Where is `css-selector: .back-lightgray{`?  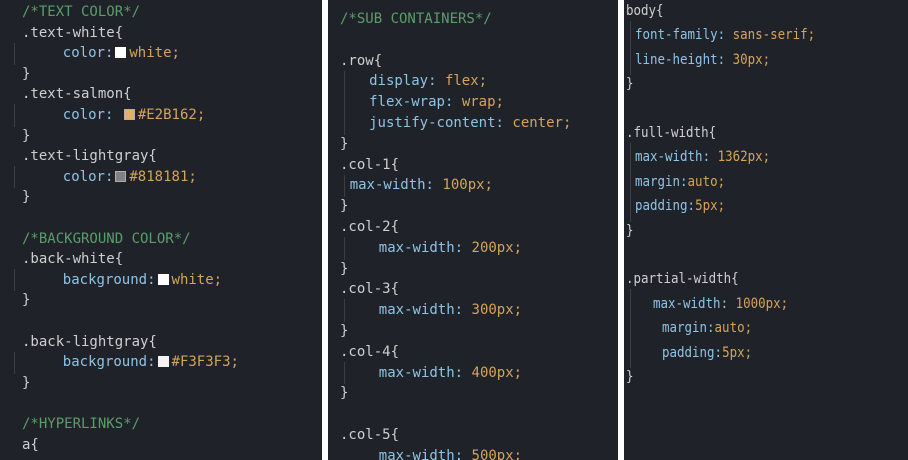 css-selector: .back-lightgray{ is located at coordinates (89, 341).